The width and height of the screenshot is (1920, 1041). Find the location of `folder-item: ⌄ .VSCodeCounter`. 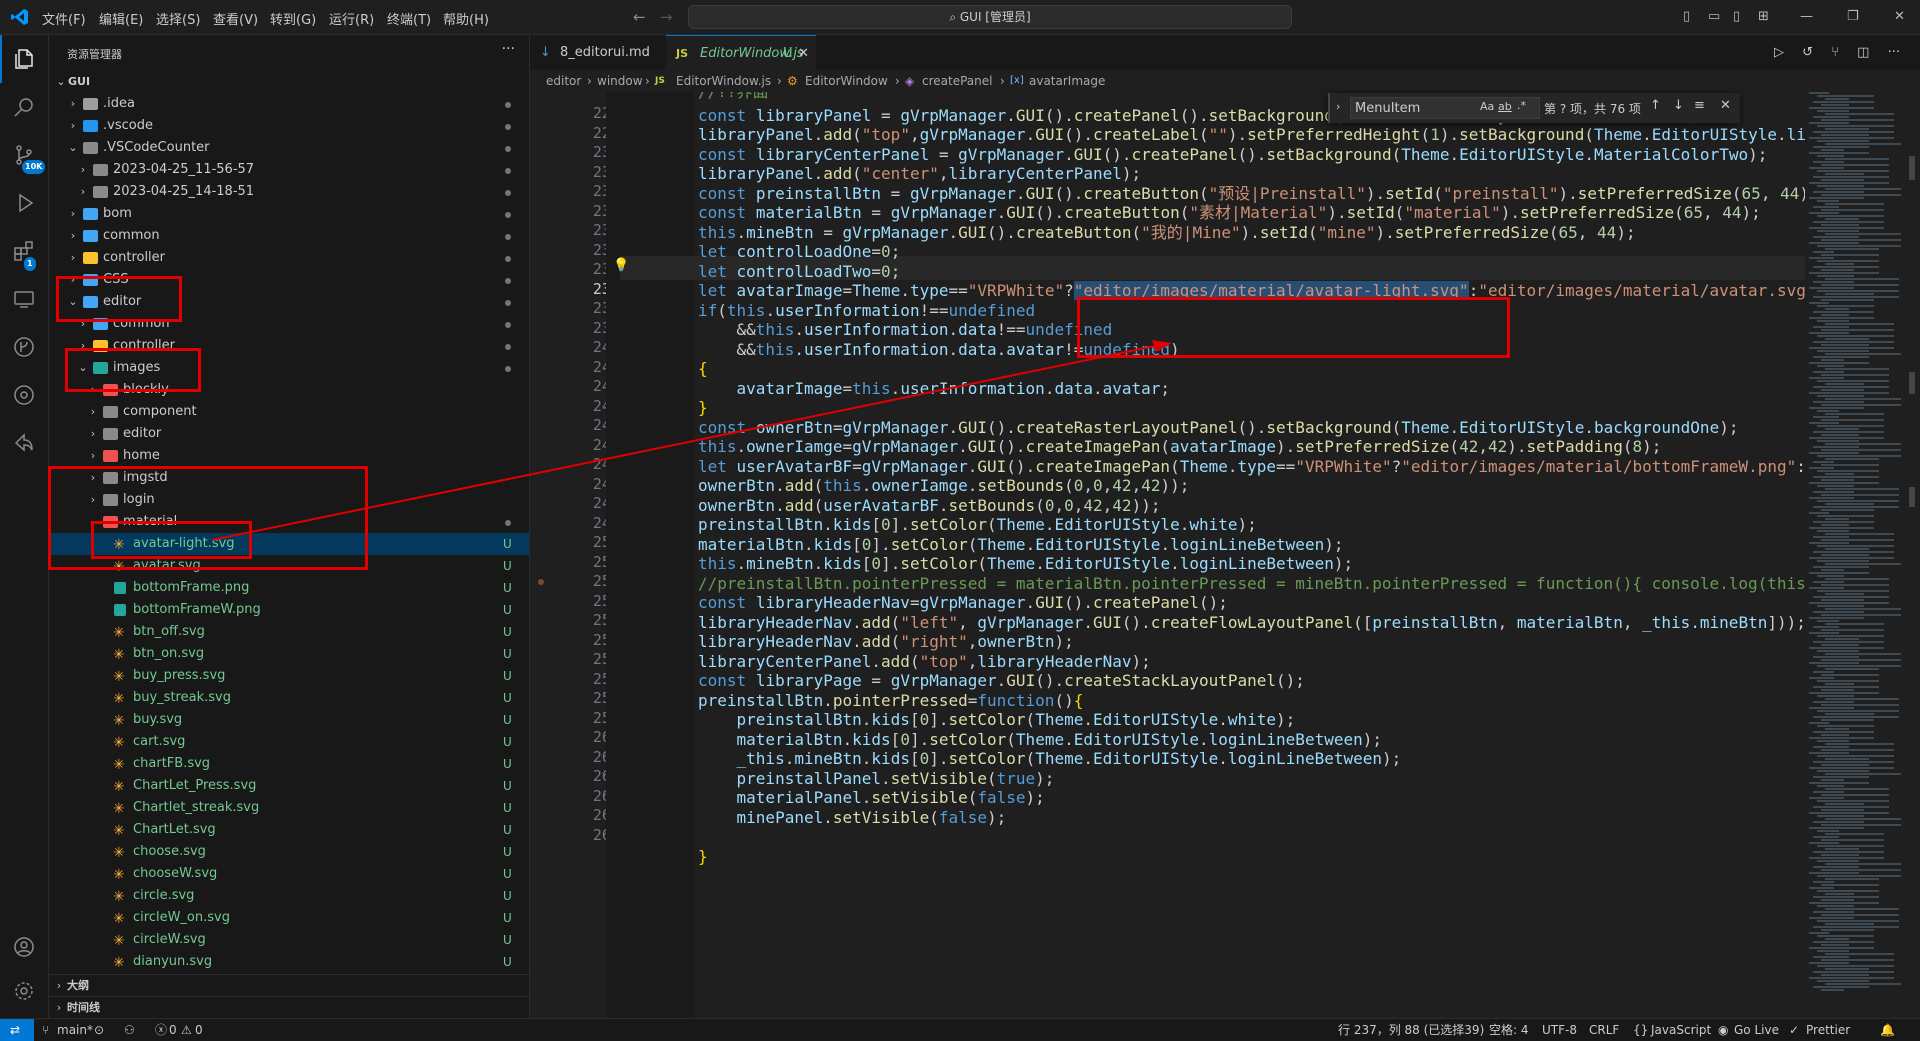

folder-item: ⌄ .VSCodeCounter is located at coordinates (289, 148).